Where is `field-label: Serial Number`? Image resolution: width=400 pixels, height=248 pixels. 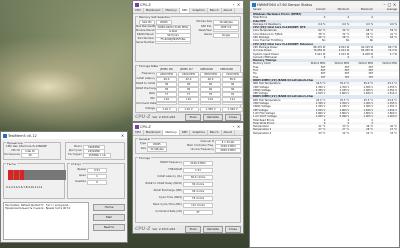
field-label: Serial Number is located at coordinates (145, 42).